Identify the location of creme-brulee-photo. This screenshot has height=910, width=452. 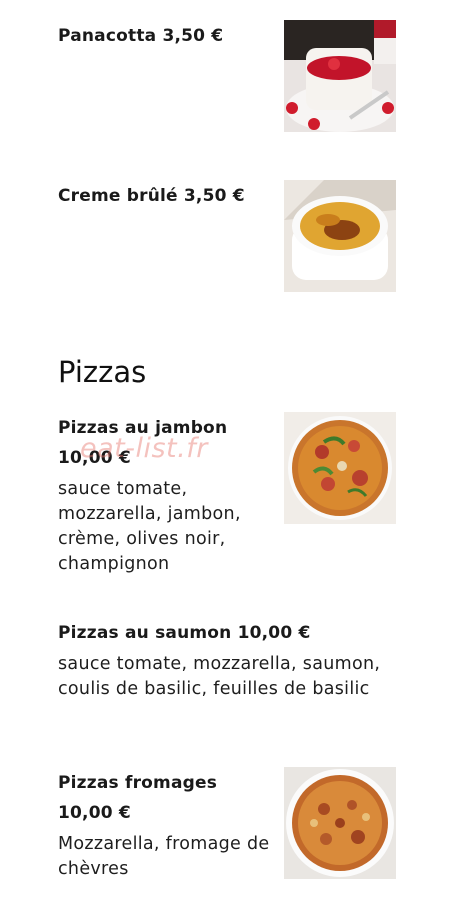
(340, 236).